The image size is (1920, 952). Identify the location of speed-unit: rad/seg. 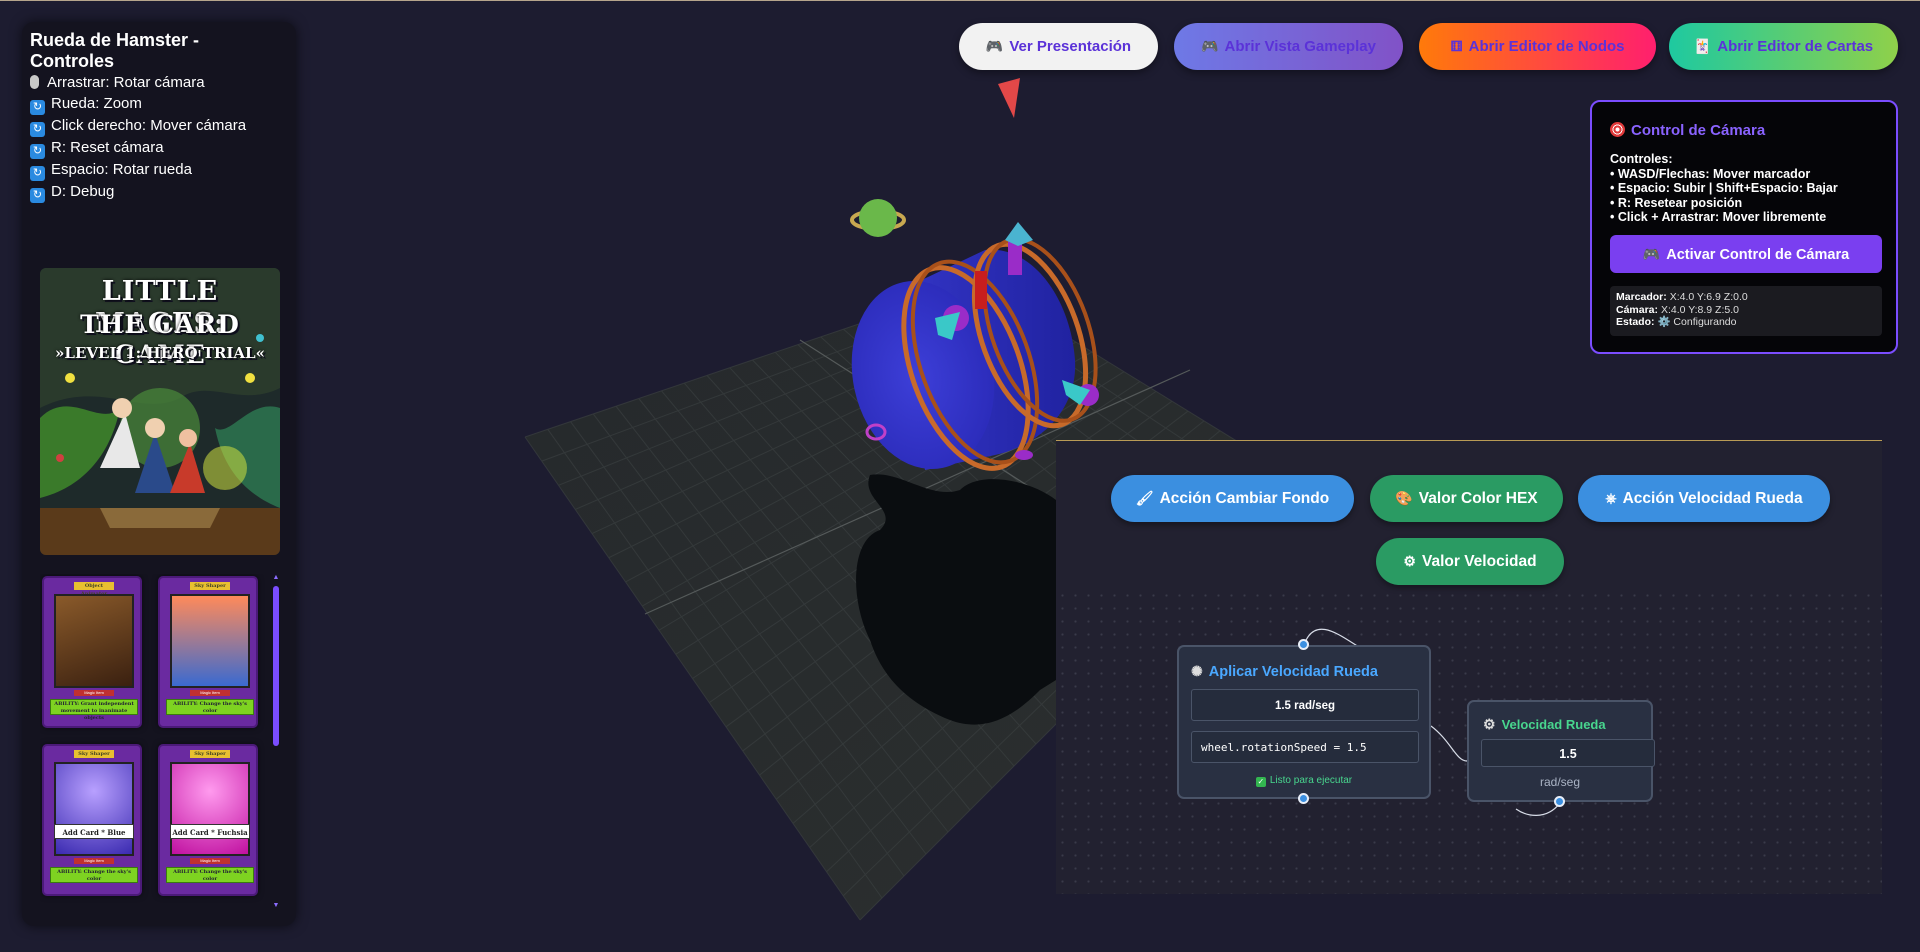
(1560, 782).